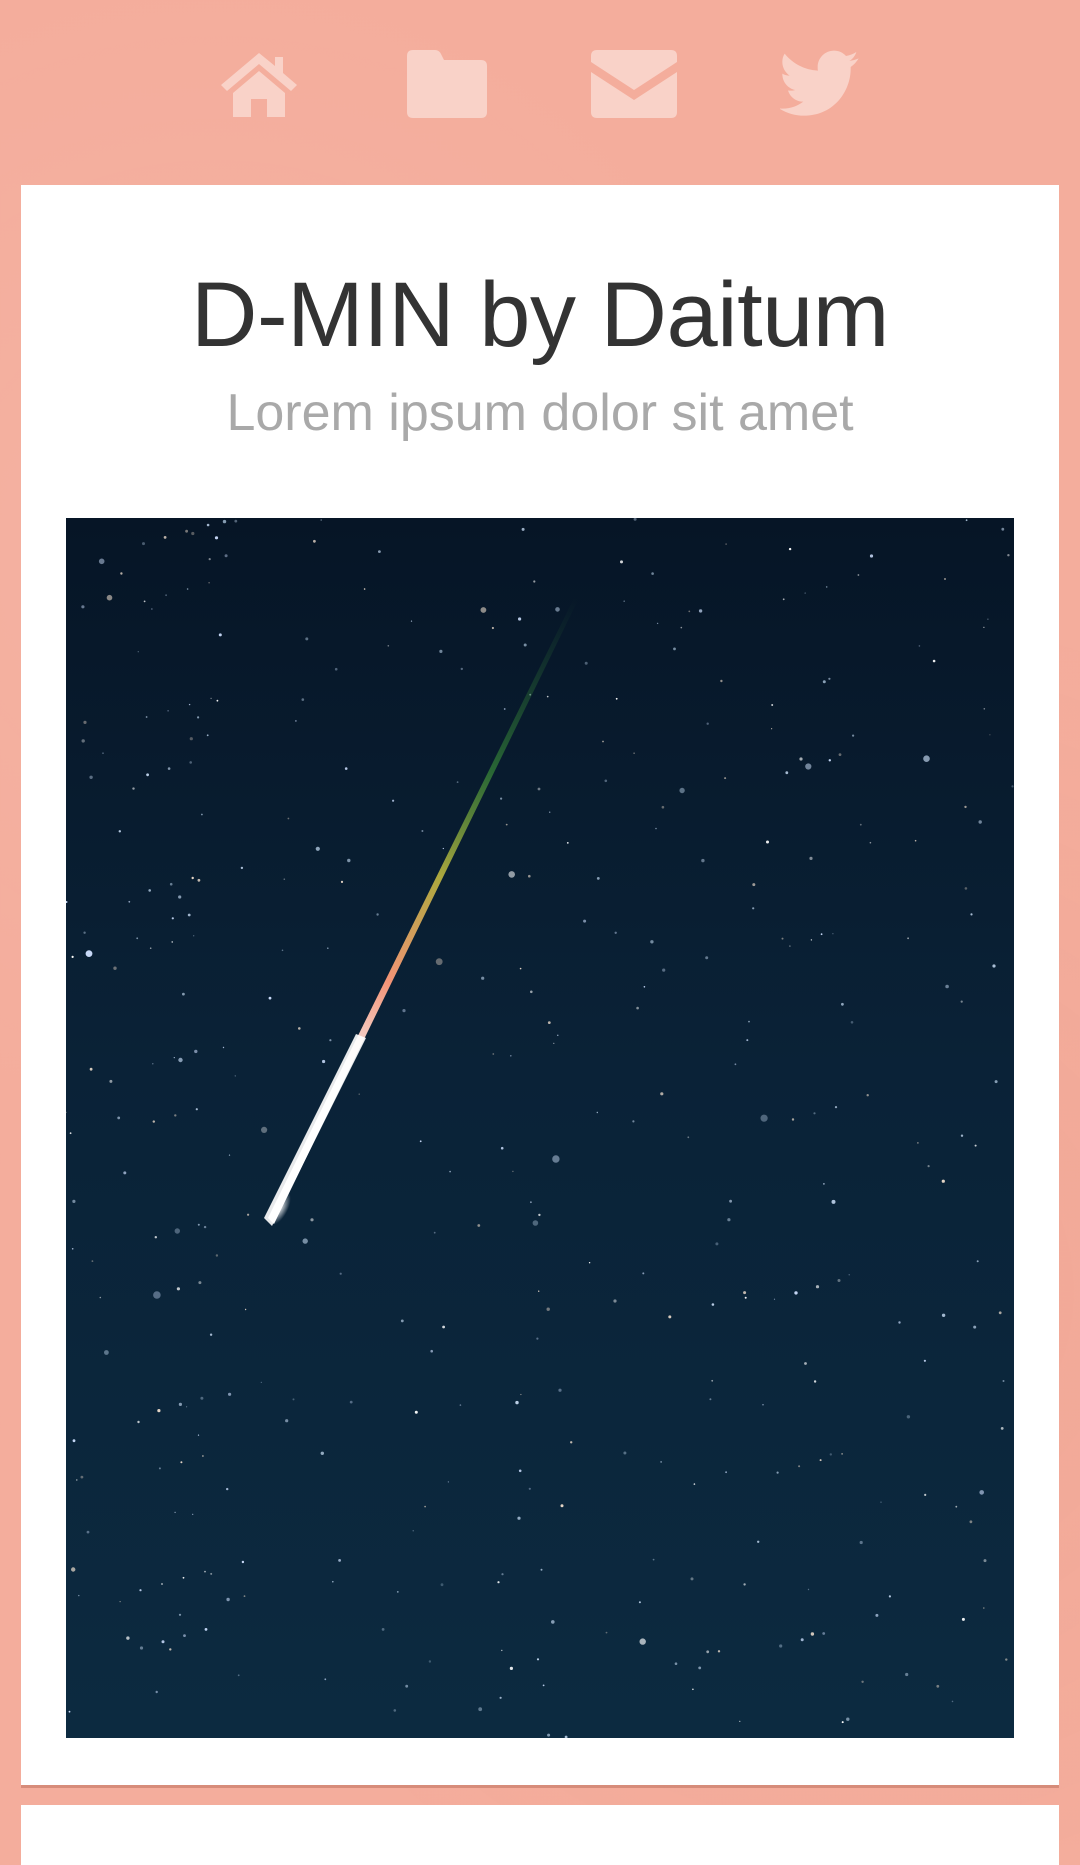  I want to click on post-subtitle: Lorem ipsum dolor sit amet, so click(540, 413).